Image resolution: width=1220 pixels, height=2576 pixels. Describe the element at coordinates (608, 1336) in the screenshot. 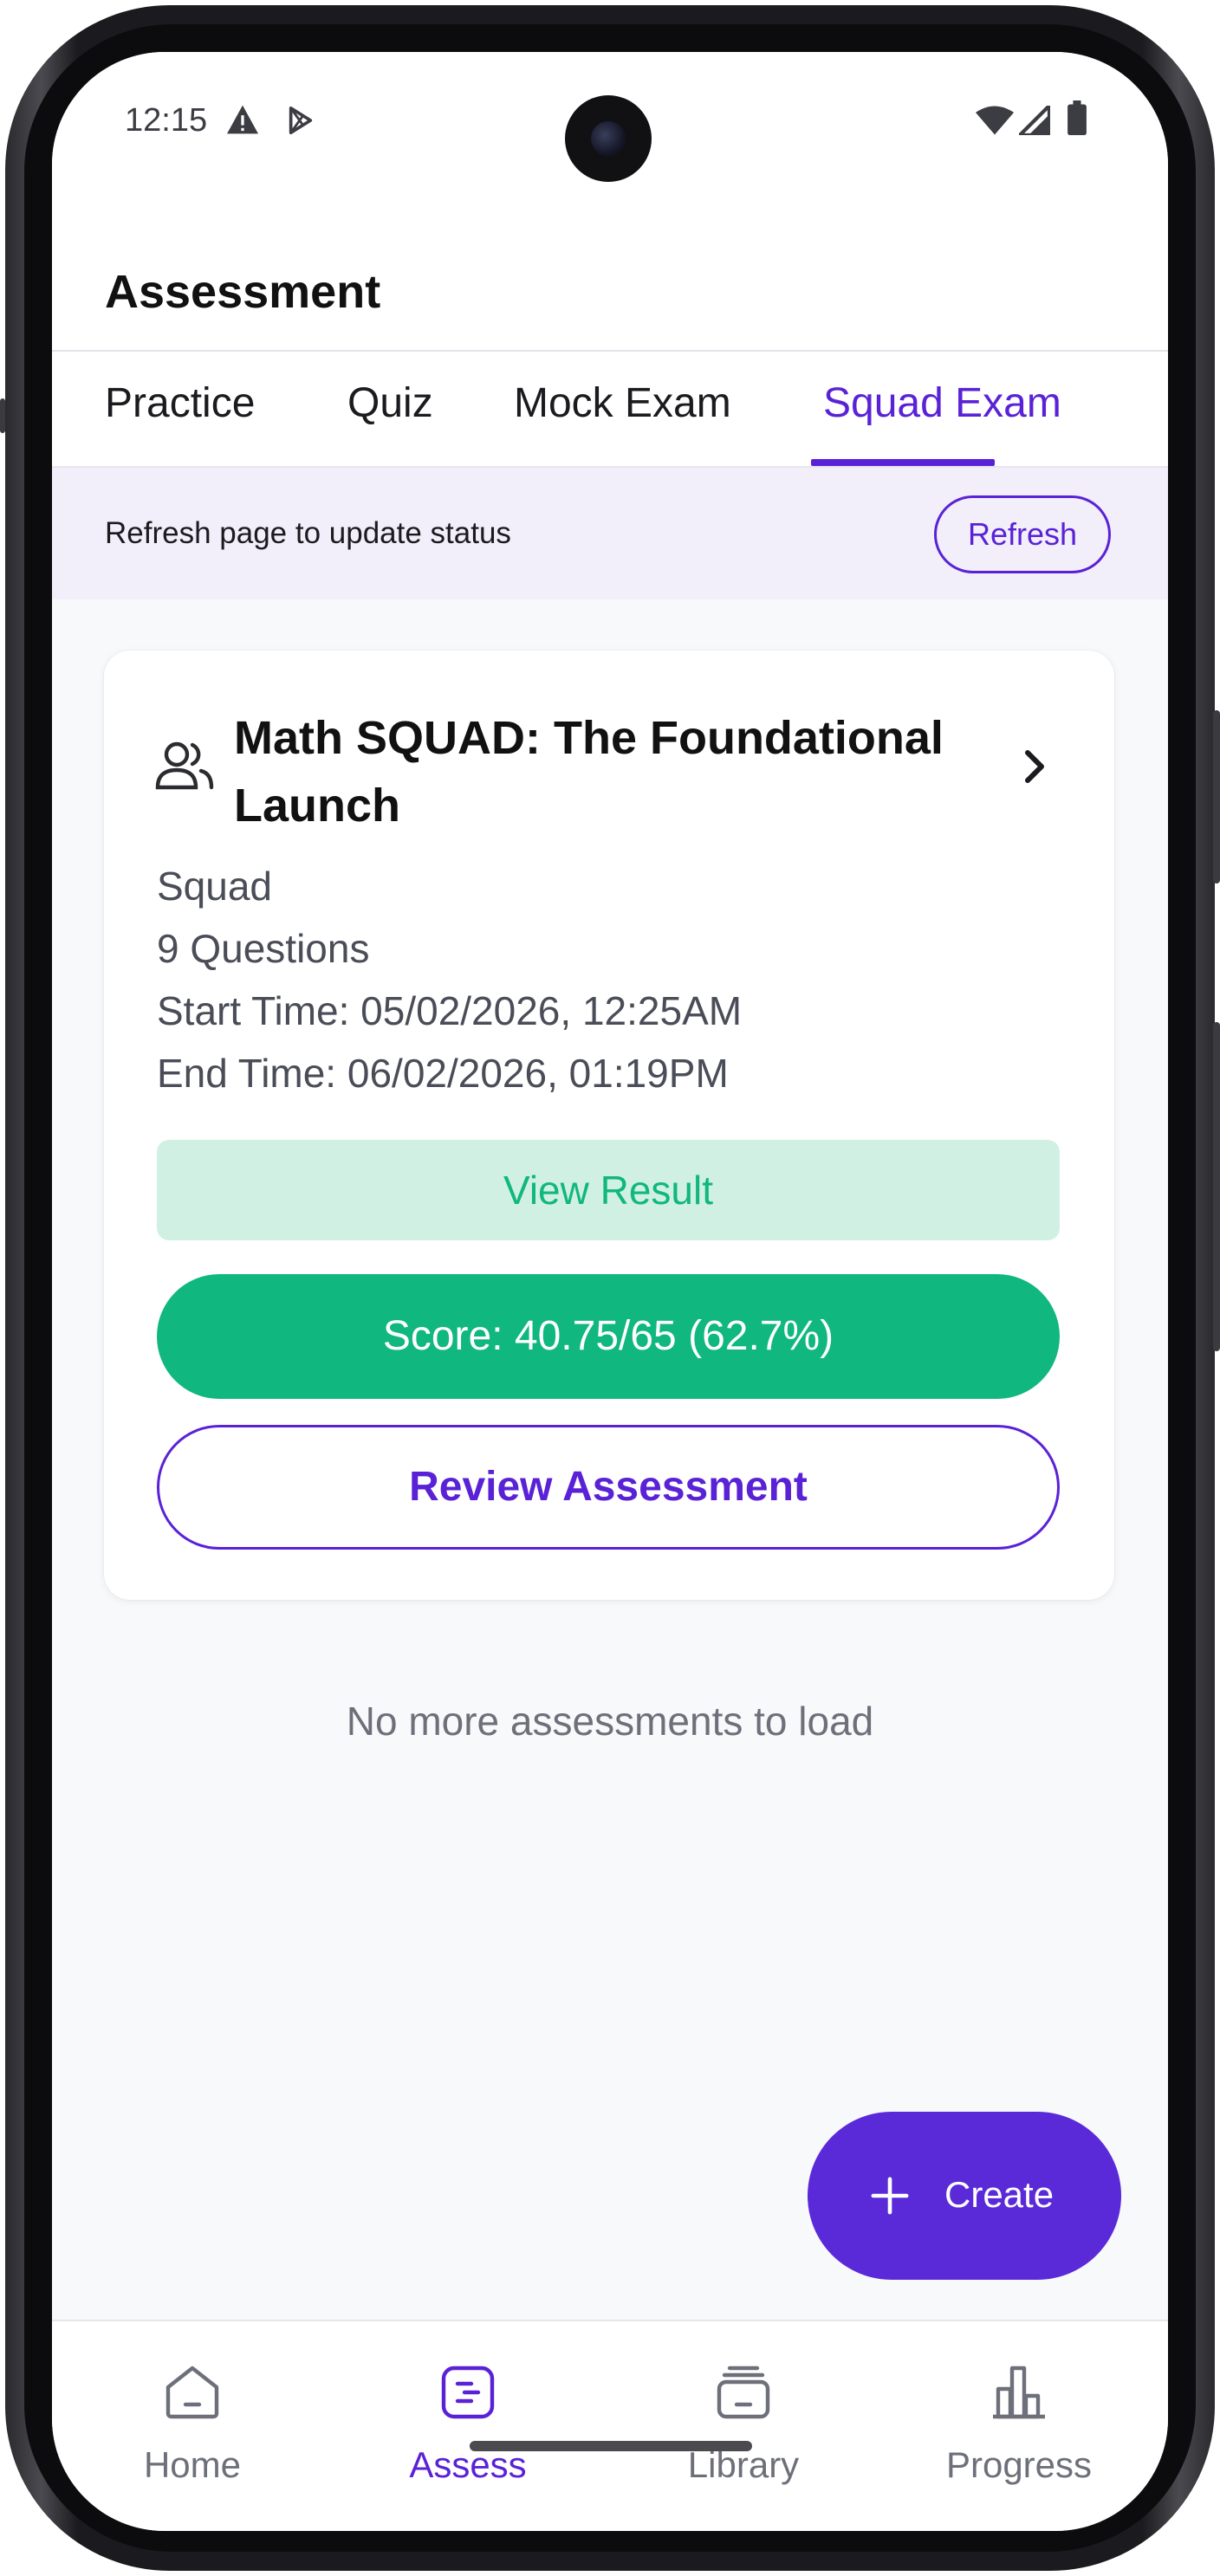

I see `score-badge: Score: 40.75/65 (62.7%)` at that location.